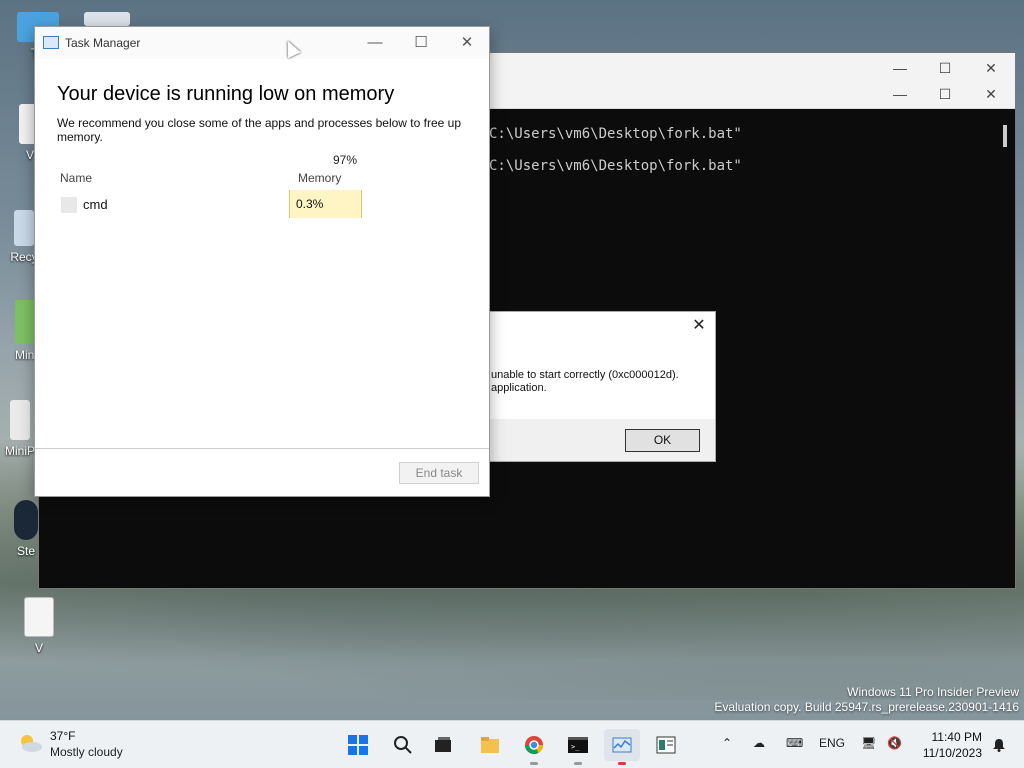 The image size is (1024, 768). What do you see at coordinates (262, 43) in the screenshot?
I see `task-manager-titlebar: Task Manager — ☐ ✕` at bounding box center [262, 43].